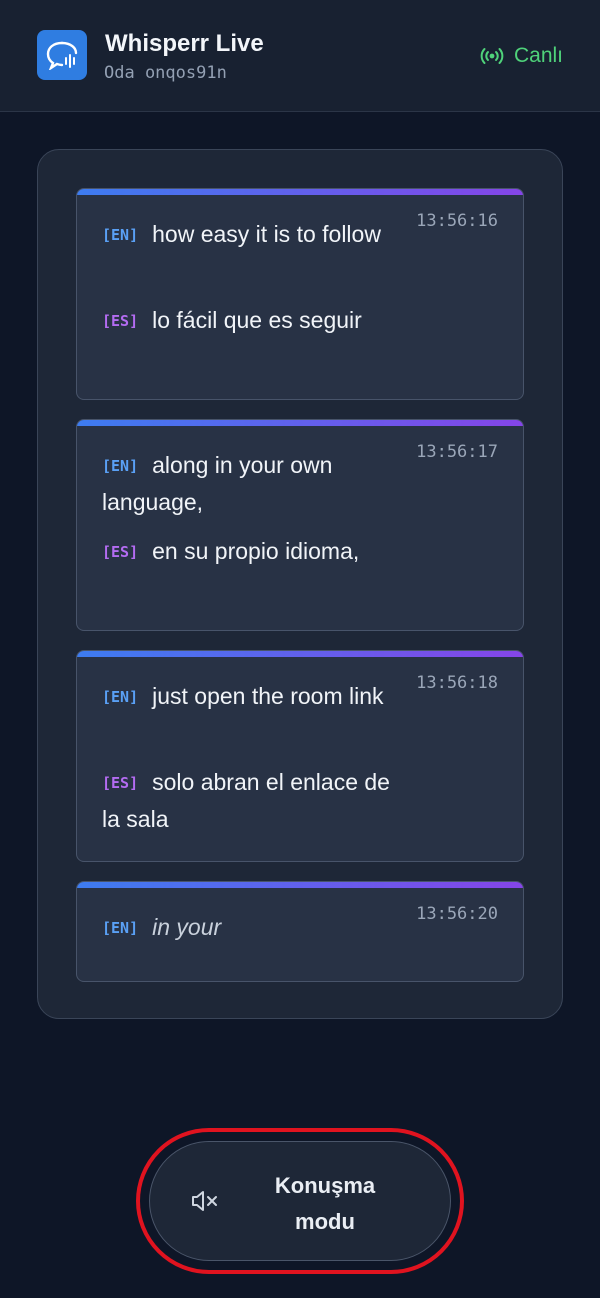 Image resolution: width=600 pixels, height=1298 pixels. Describe the element at coordinates (257, 320) in the screenshot. I see `translation-text: lo fácil que es seguir` at that location.